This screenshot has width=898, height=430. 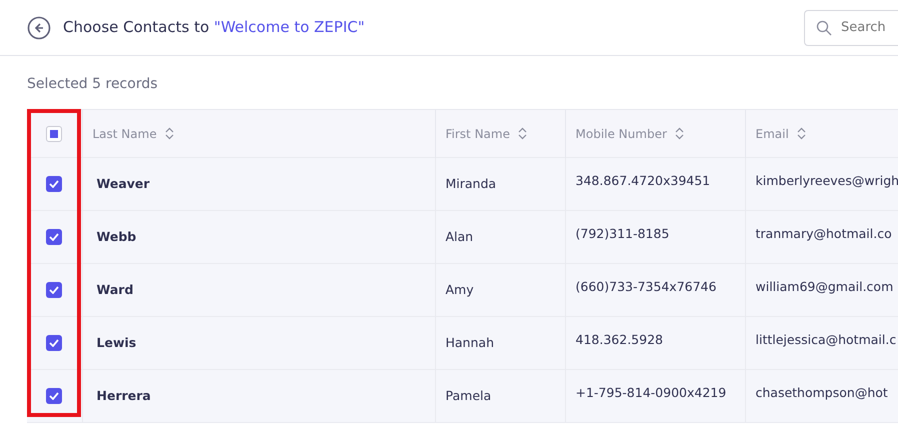 I want to click on mobile-number-cell: (660)733-7354x76746, so click(x=646, y=286).